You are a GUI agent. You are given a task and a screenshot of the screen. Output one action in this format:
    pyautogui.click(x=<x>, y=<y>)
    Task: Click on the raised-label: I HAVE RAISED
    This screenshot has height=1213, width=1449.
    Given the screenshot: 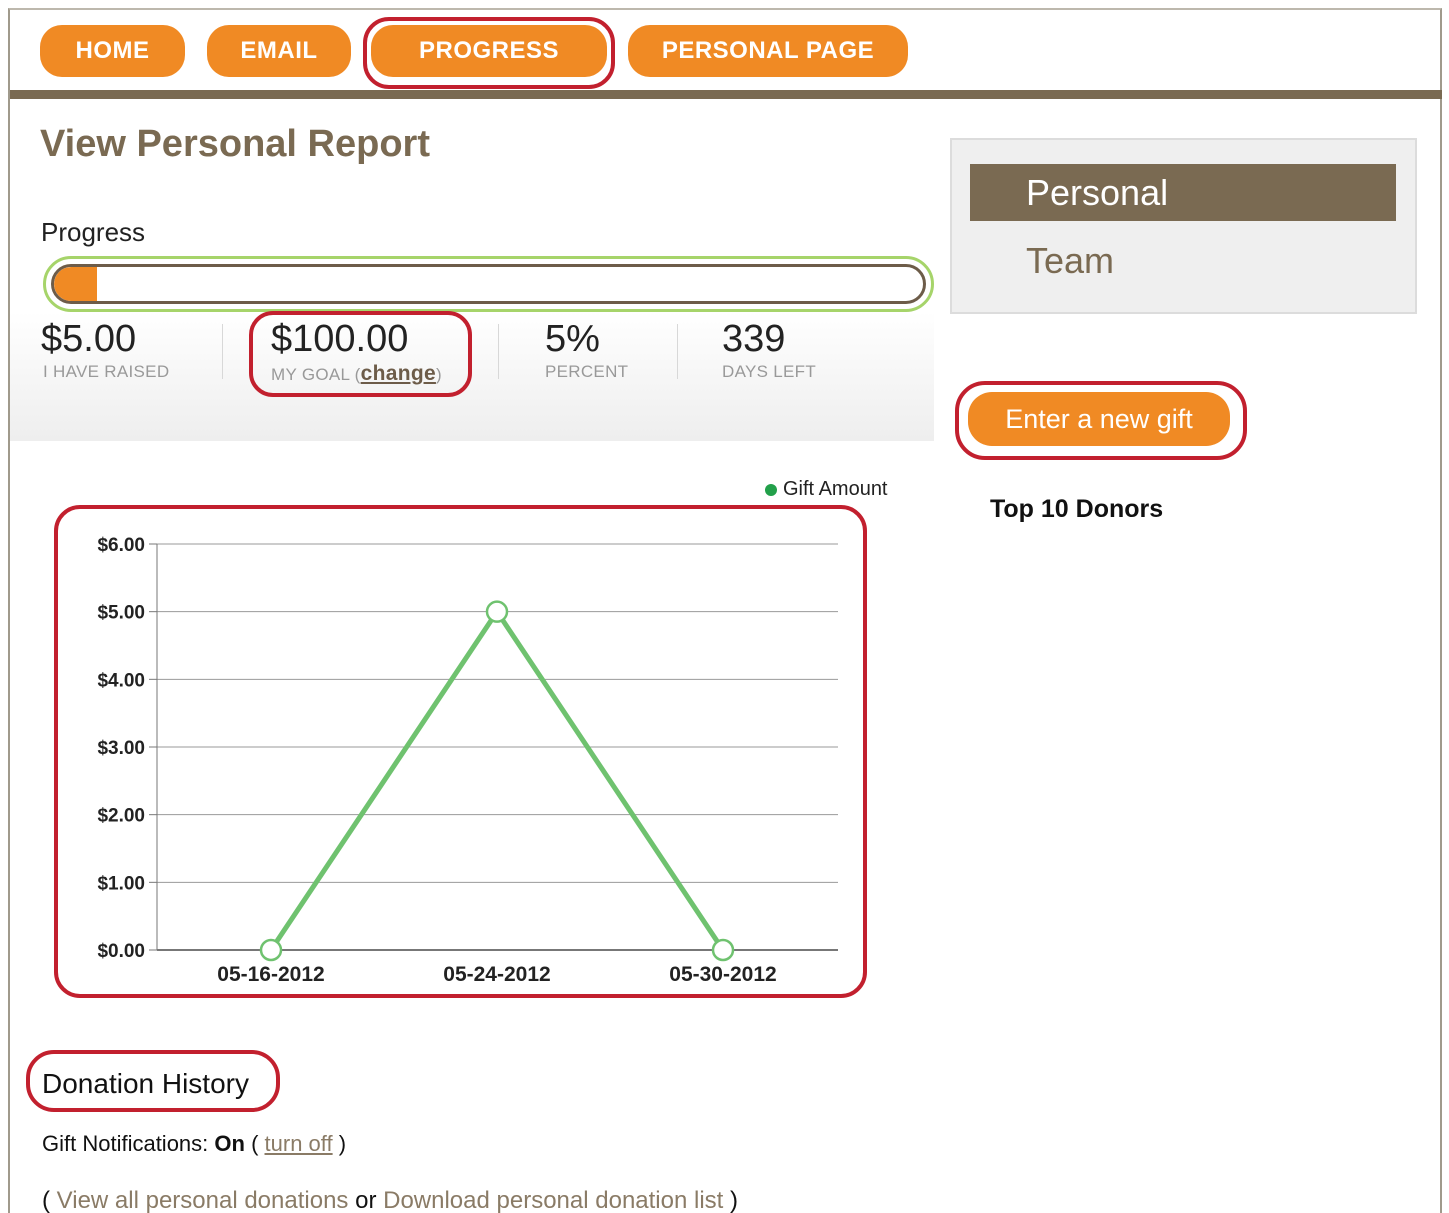 What is the action you would take?
    pyautogui.click(x=106, y=371)
    